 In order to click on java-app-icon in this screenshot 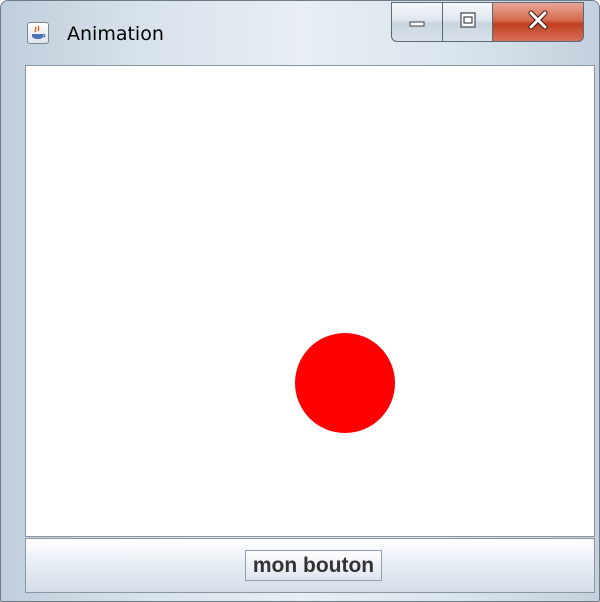, I will do `click(38, 33)`.